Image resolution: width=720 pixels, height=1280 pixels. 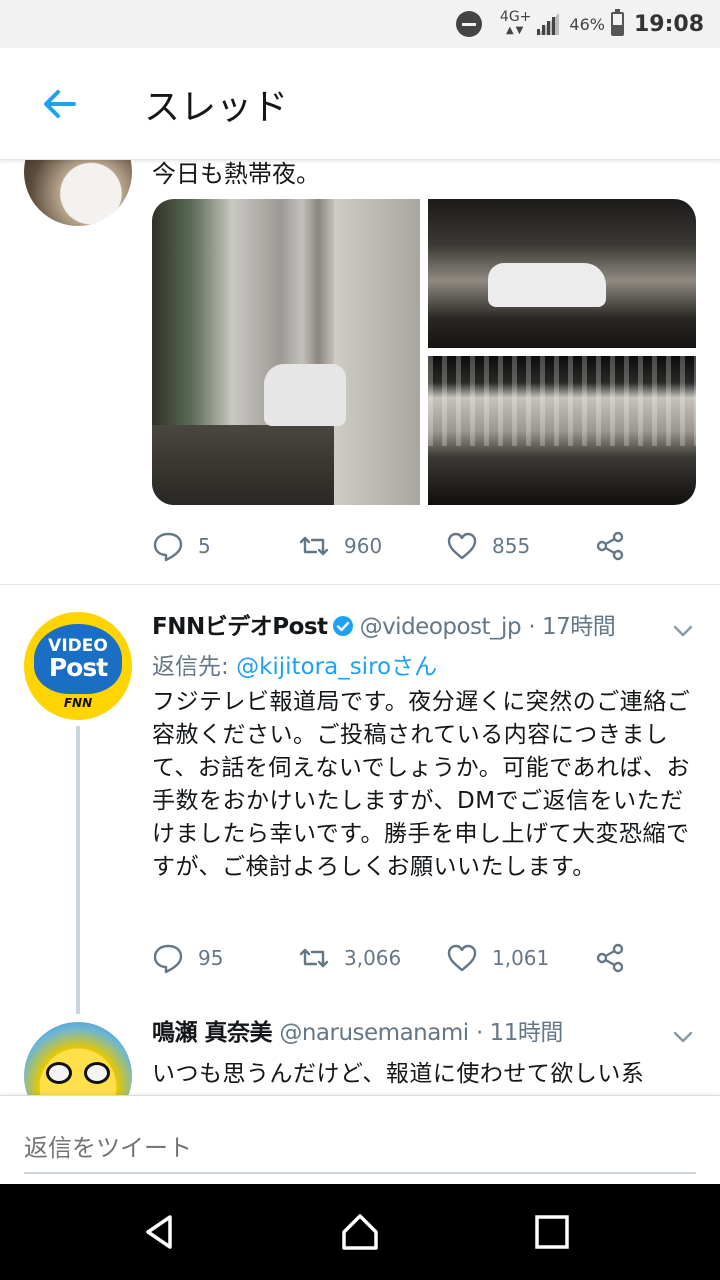 I want to click on replying-label: 返信先:, so click(x=194, y=667).